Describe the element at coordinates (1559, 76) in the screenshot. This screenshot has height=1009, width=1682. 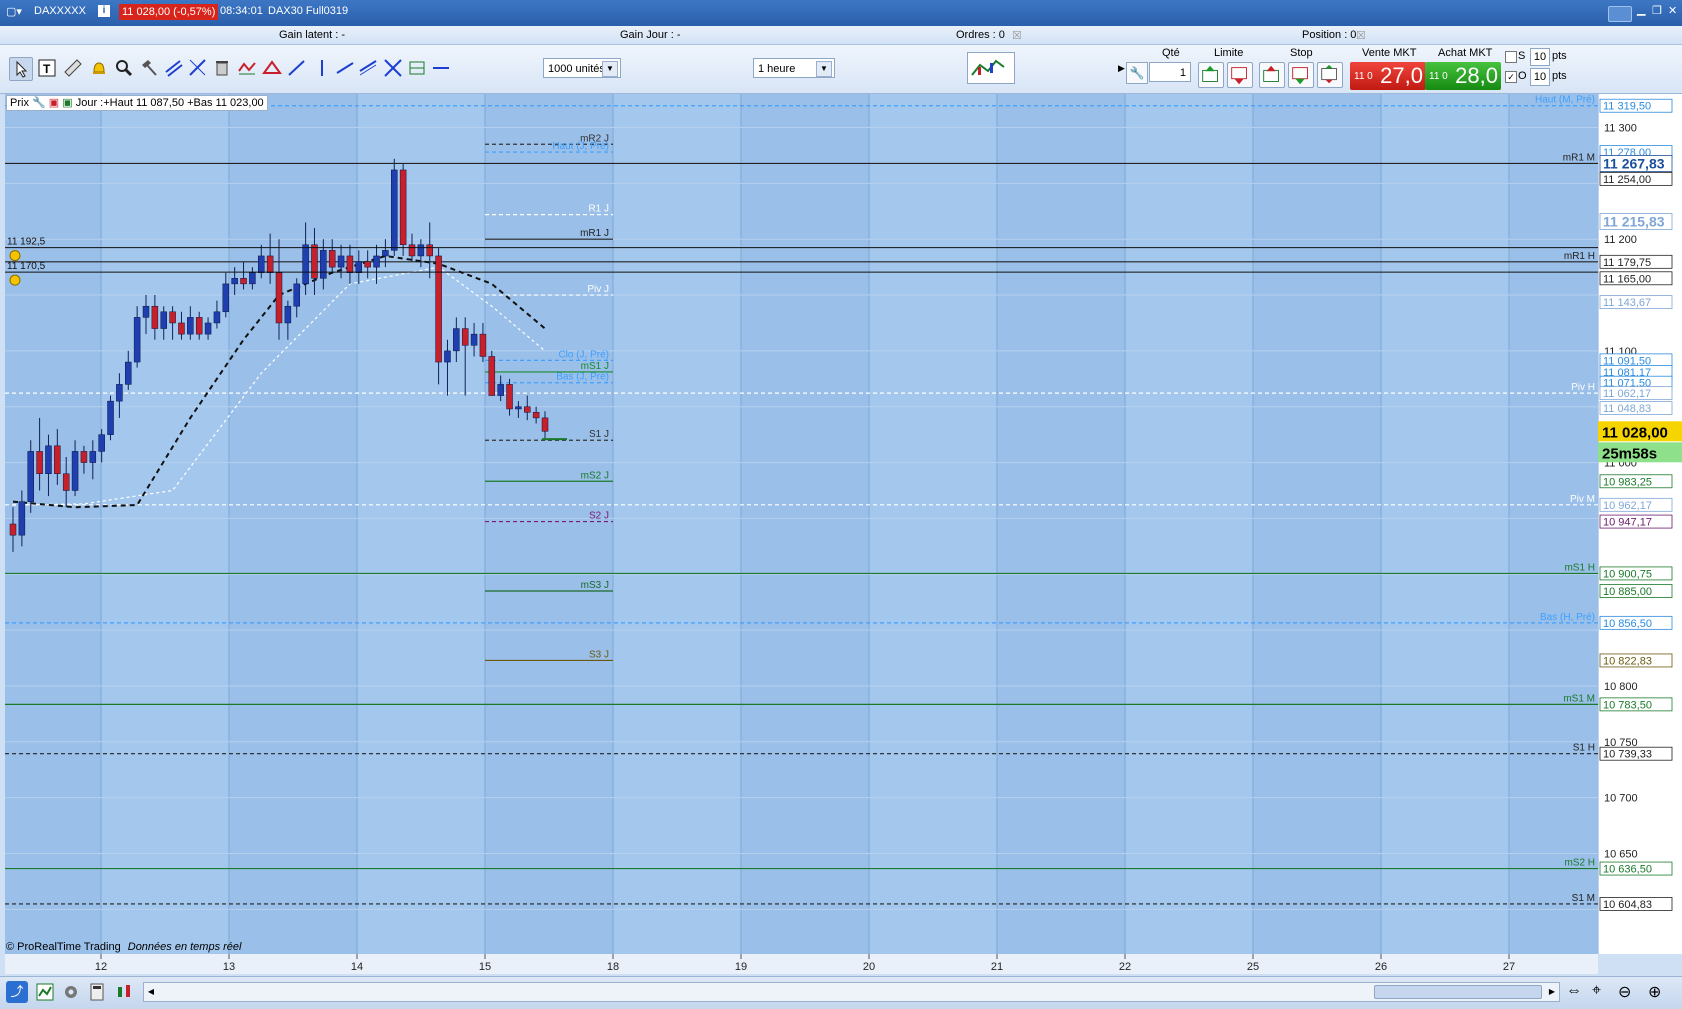
I see `o-pts-label: pts` at that location.